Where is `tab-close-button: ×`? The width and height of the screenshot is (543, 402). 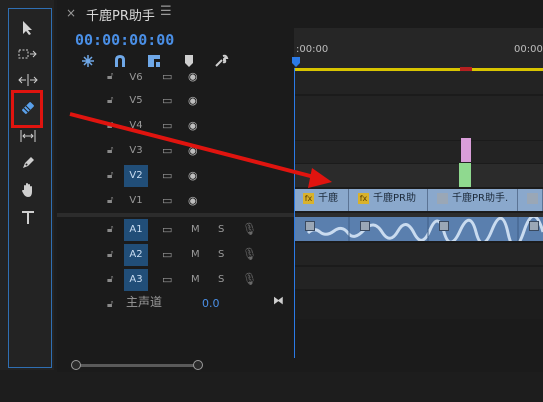 tab-close-button: × is located at coordinates (71, 13).